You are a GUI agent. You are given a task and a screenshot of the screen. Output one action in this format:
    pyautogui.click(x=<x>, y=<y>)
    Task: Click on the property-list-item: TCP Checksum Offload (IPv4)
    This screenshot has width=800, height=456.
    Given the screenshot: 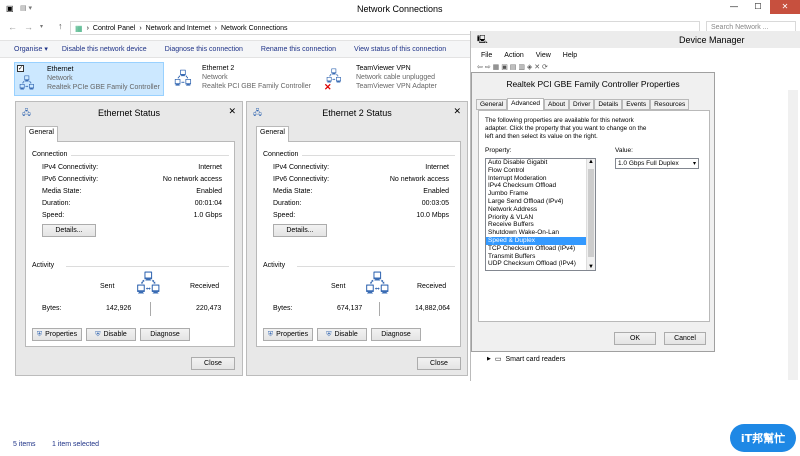 What is the action you would take?
    pyautogui.click(x=536, y=249)
    